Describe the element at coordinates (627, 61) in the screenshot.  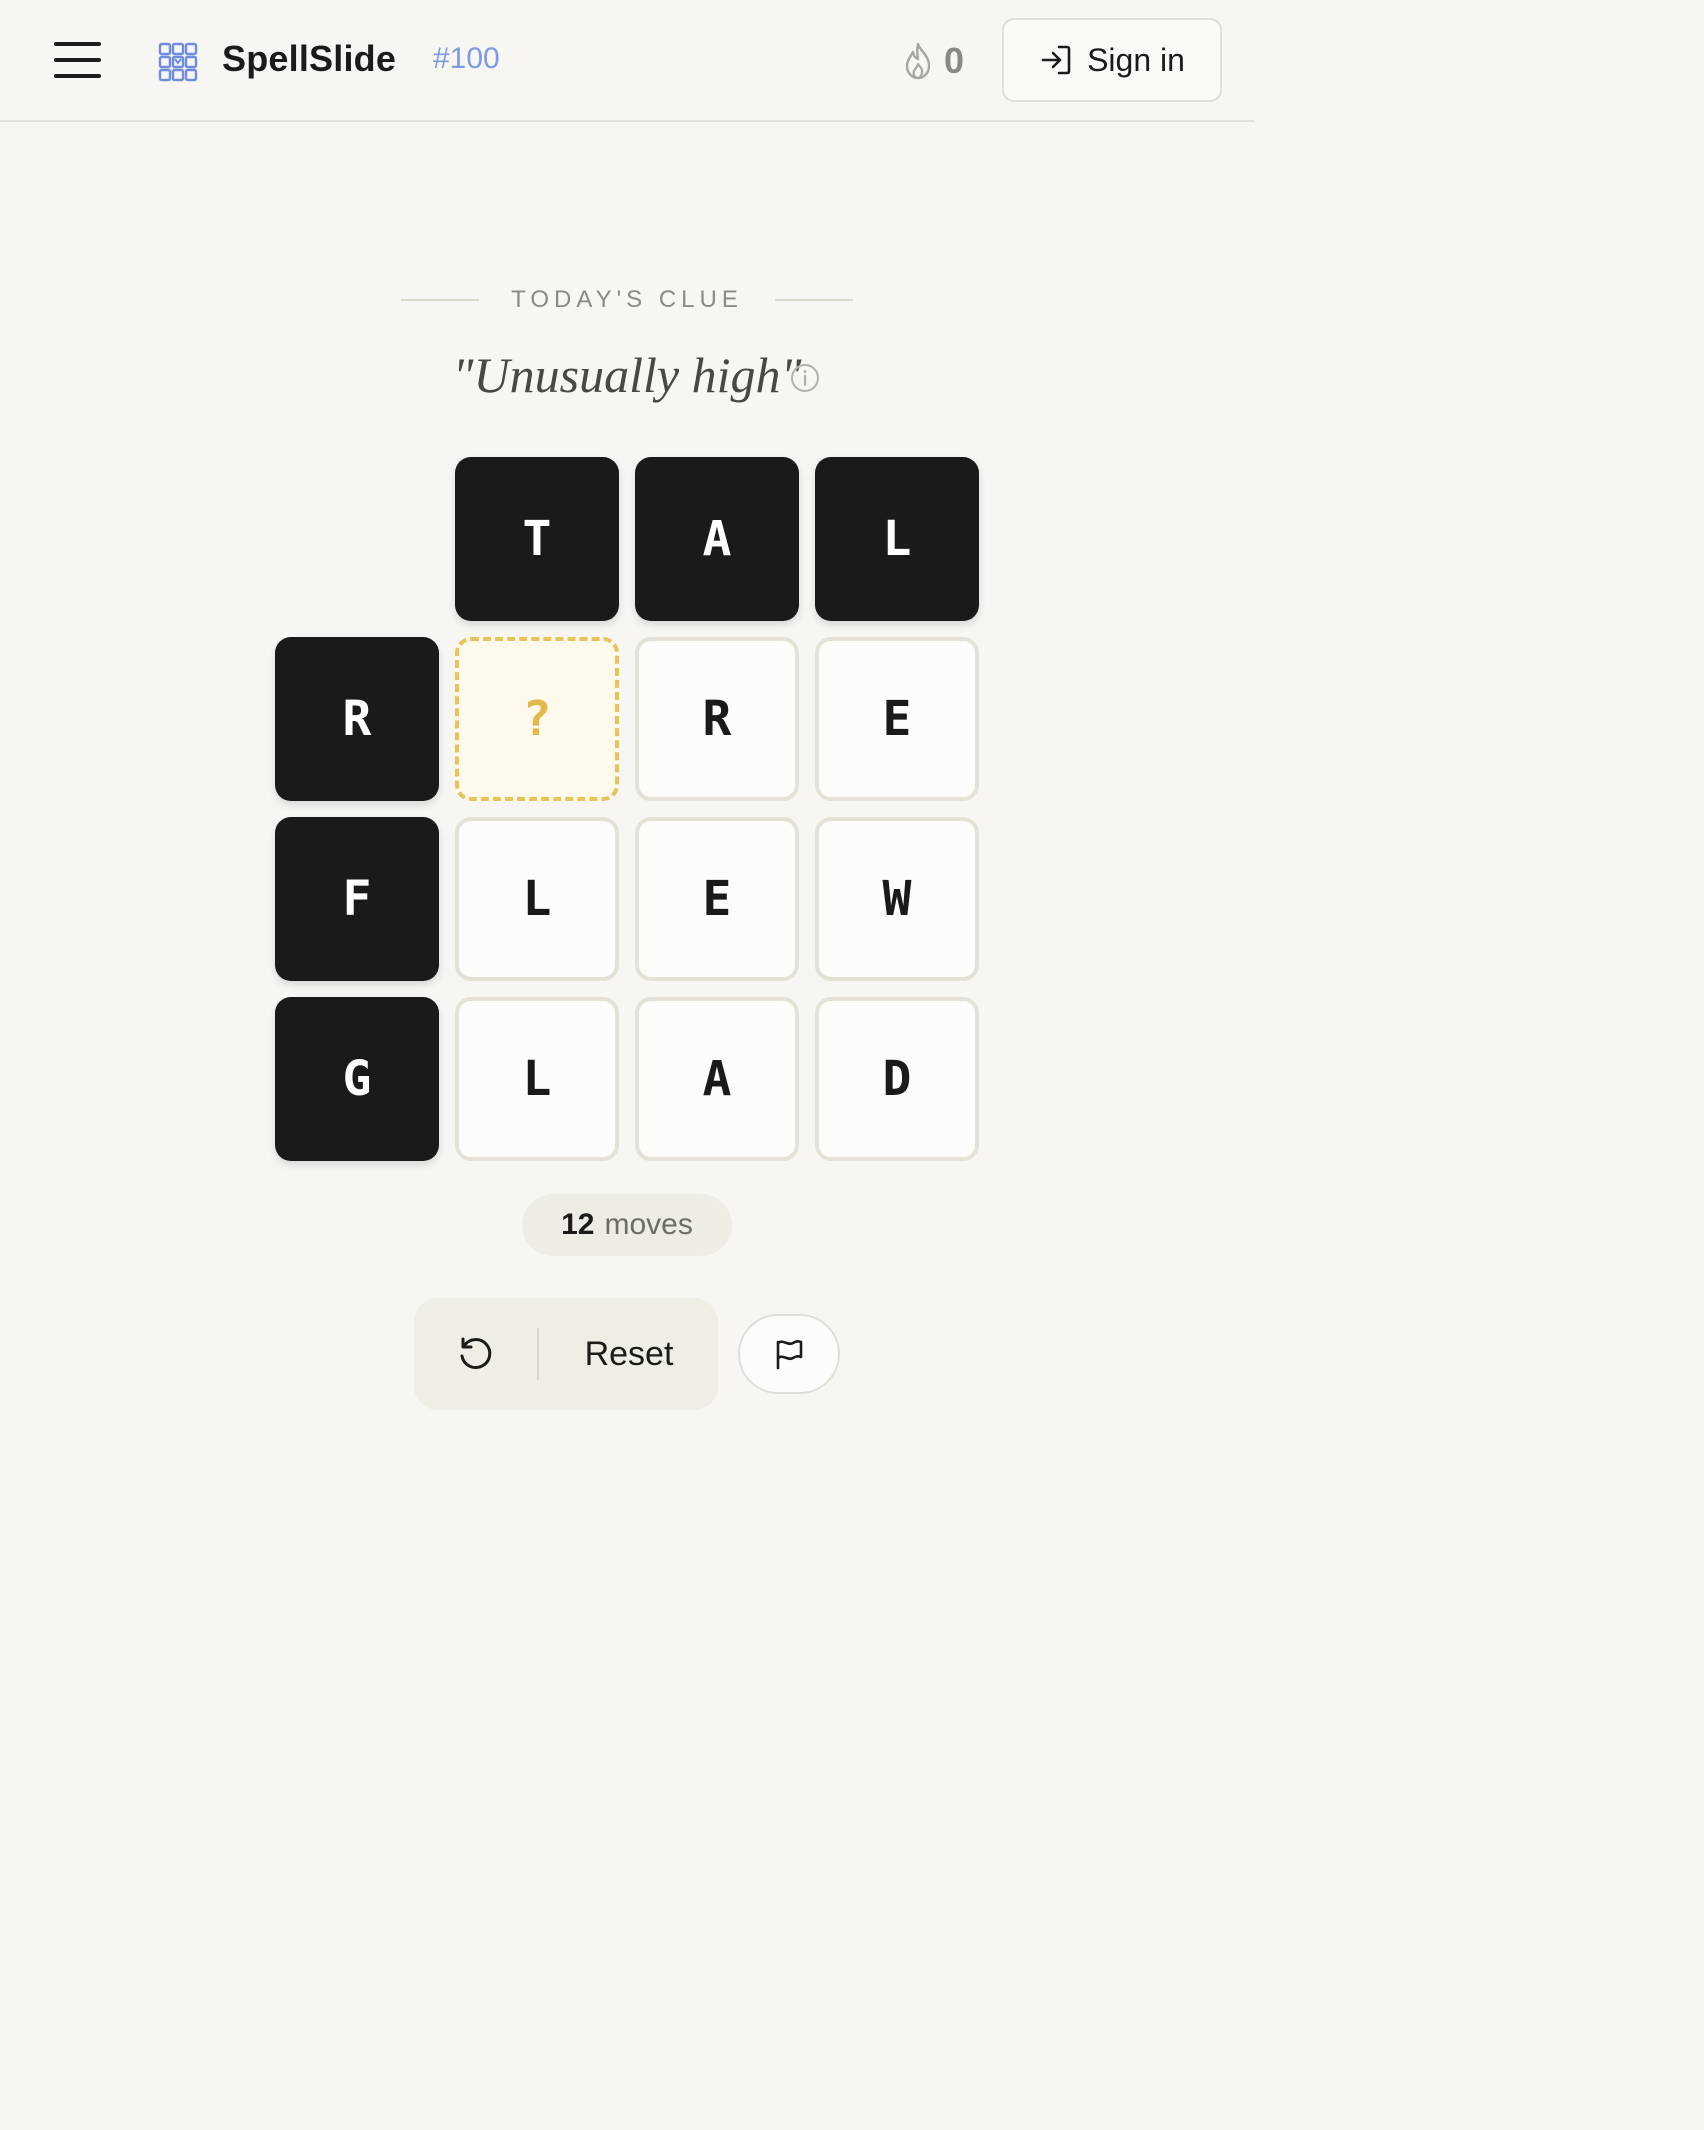
I see `top-bar: SpellSlide #100 0 Sign in` at that location.